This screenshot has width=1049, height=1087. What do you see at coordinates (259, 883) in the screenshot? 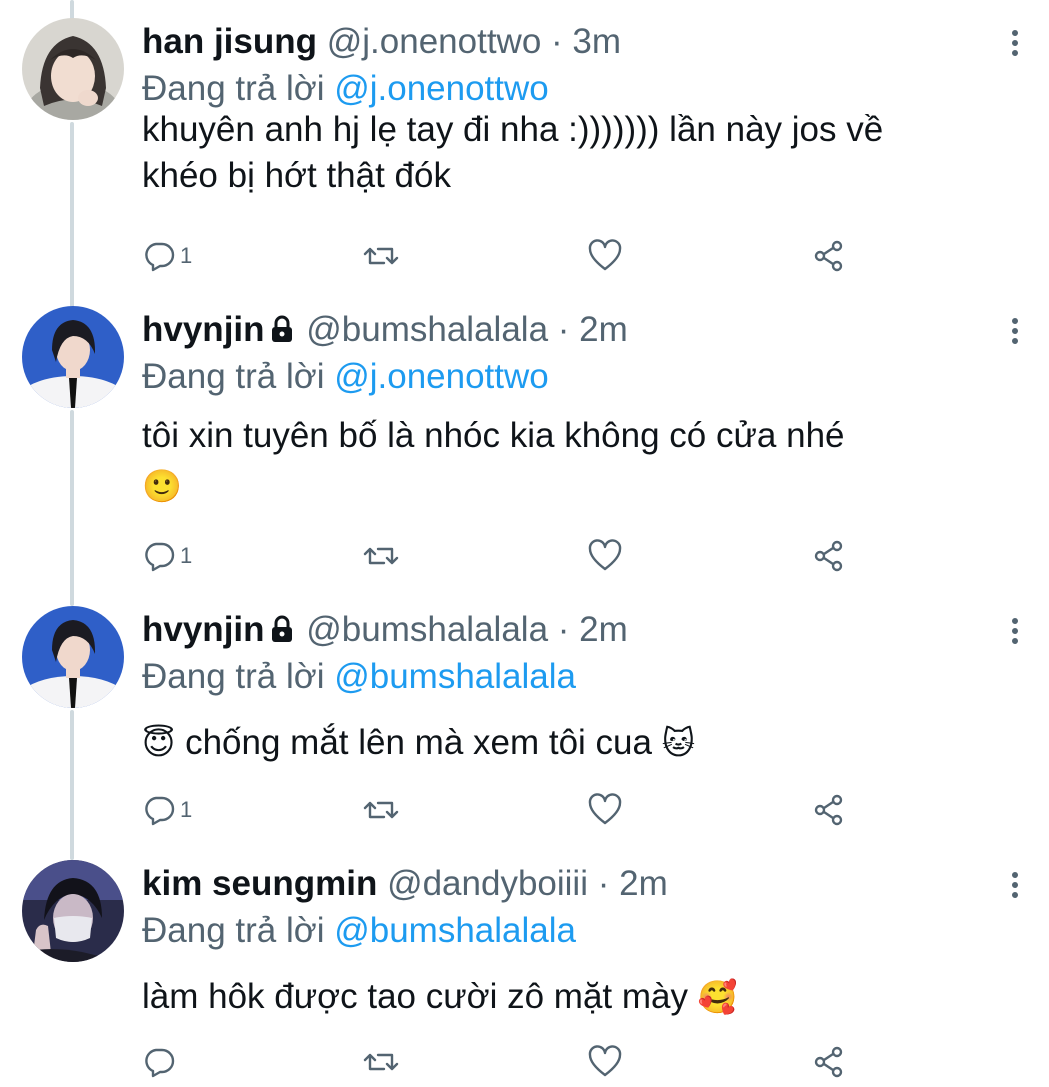
I see `display-name: kim seungmin` at bounding box center [259, 883].